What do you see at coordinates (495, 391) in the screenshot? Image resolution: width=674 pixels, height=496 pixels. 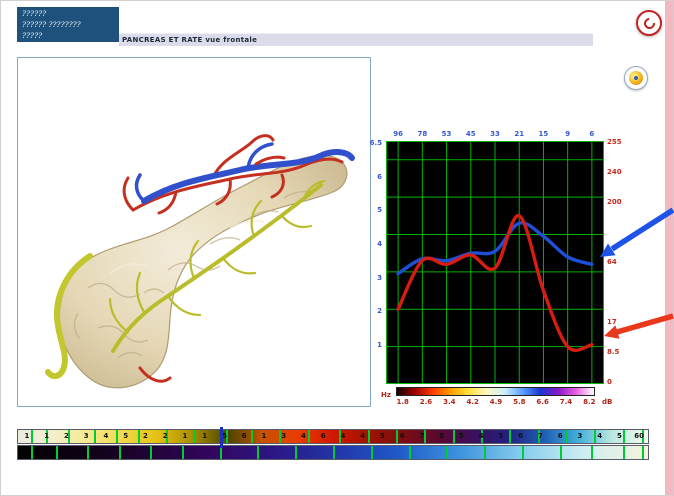 I see `spectrum-colorbar` at bounding box center [495, 391].